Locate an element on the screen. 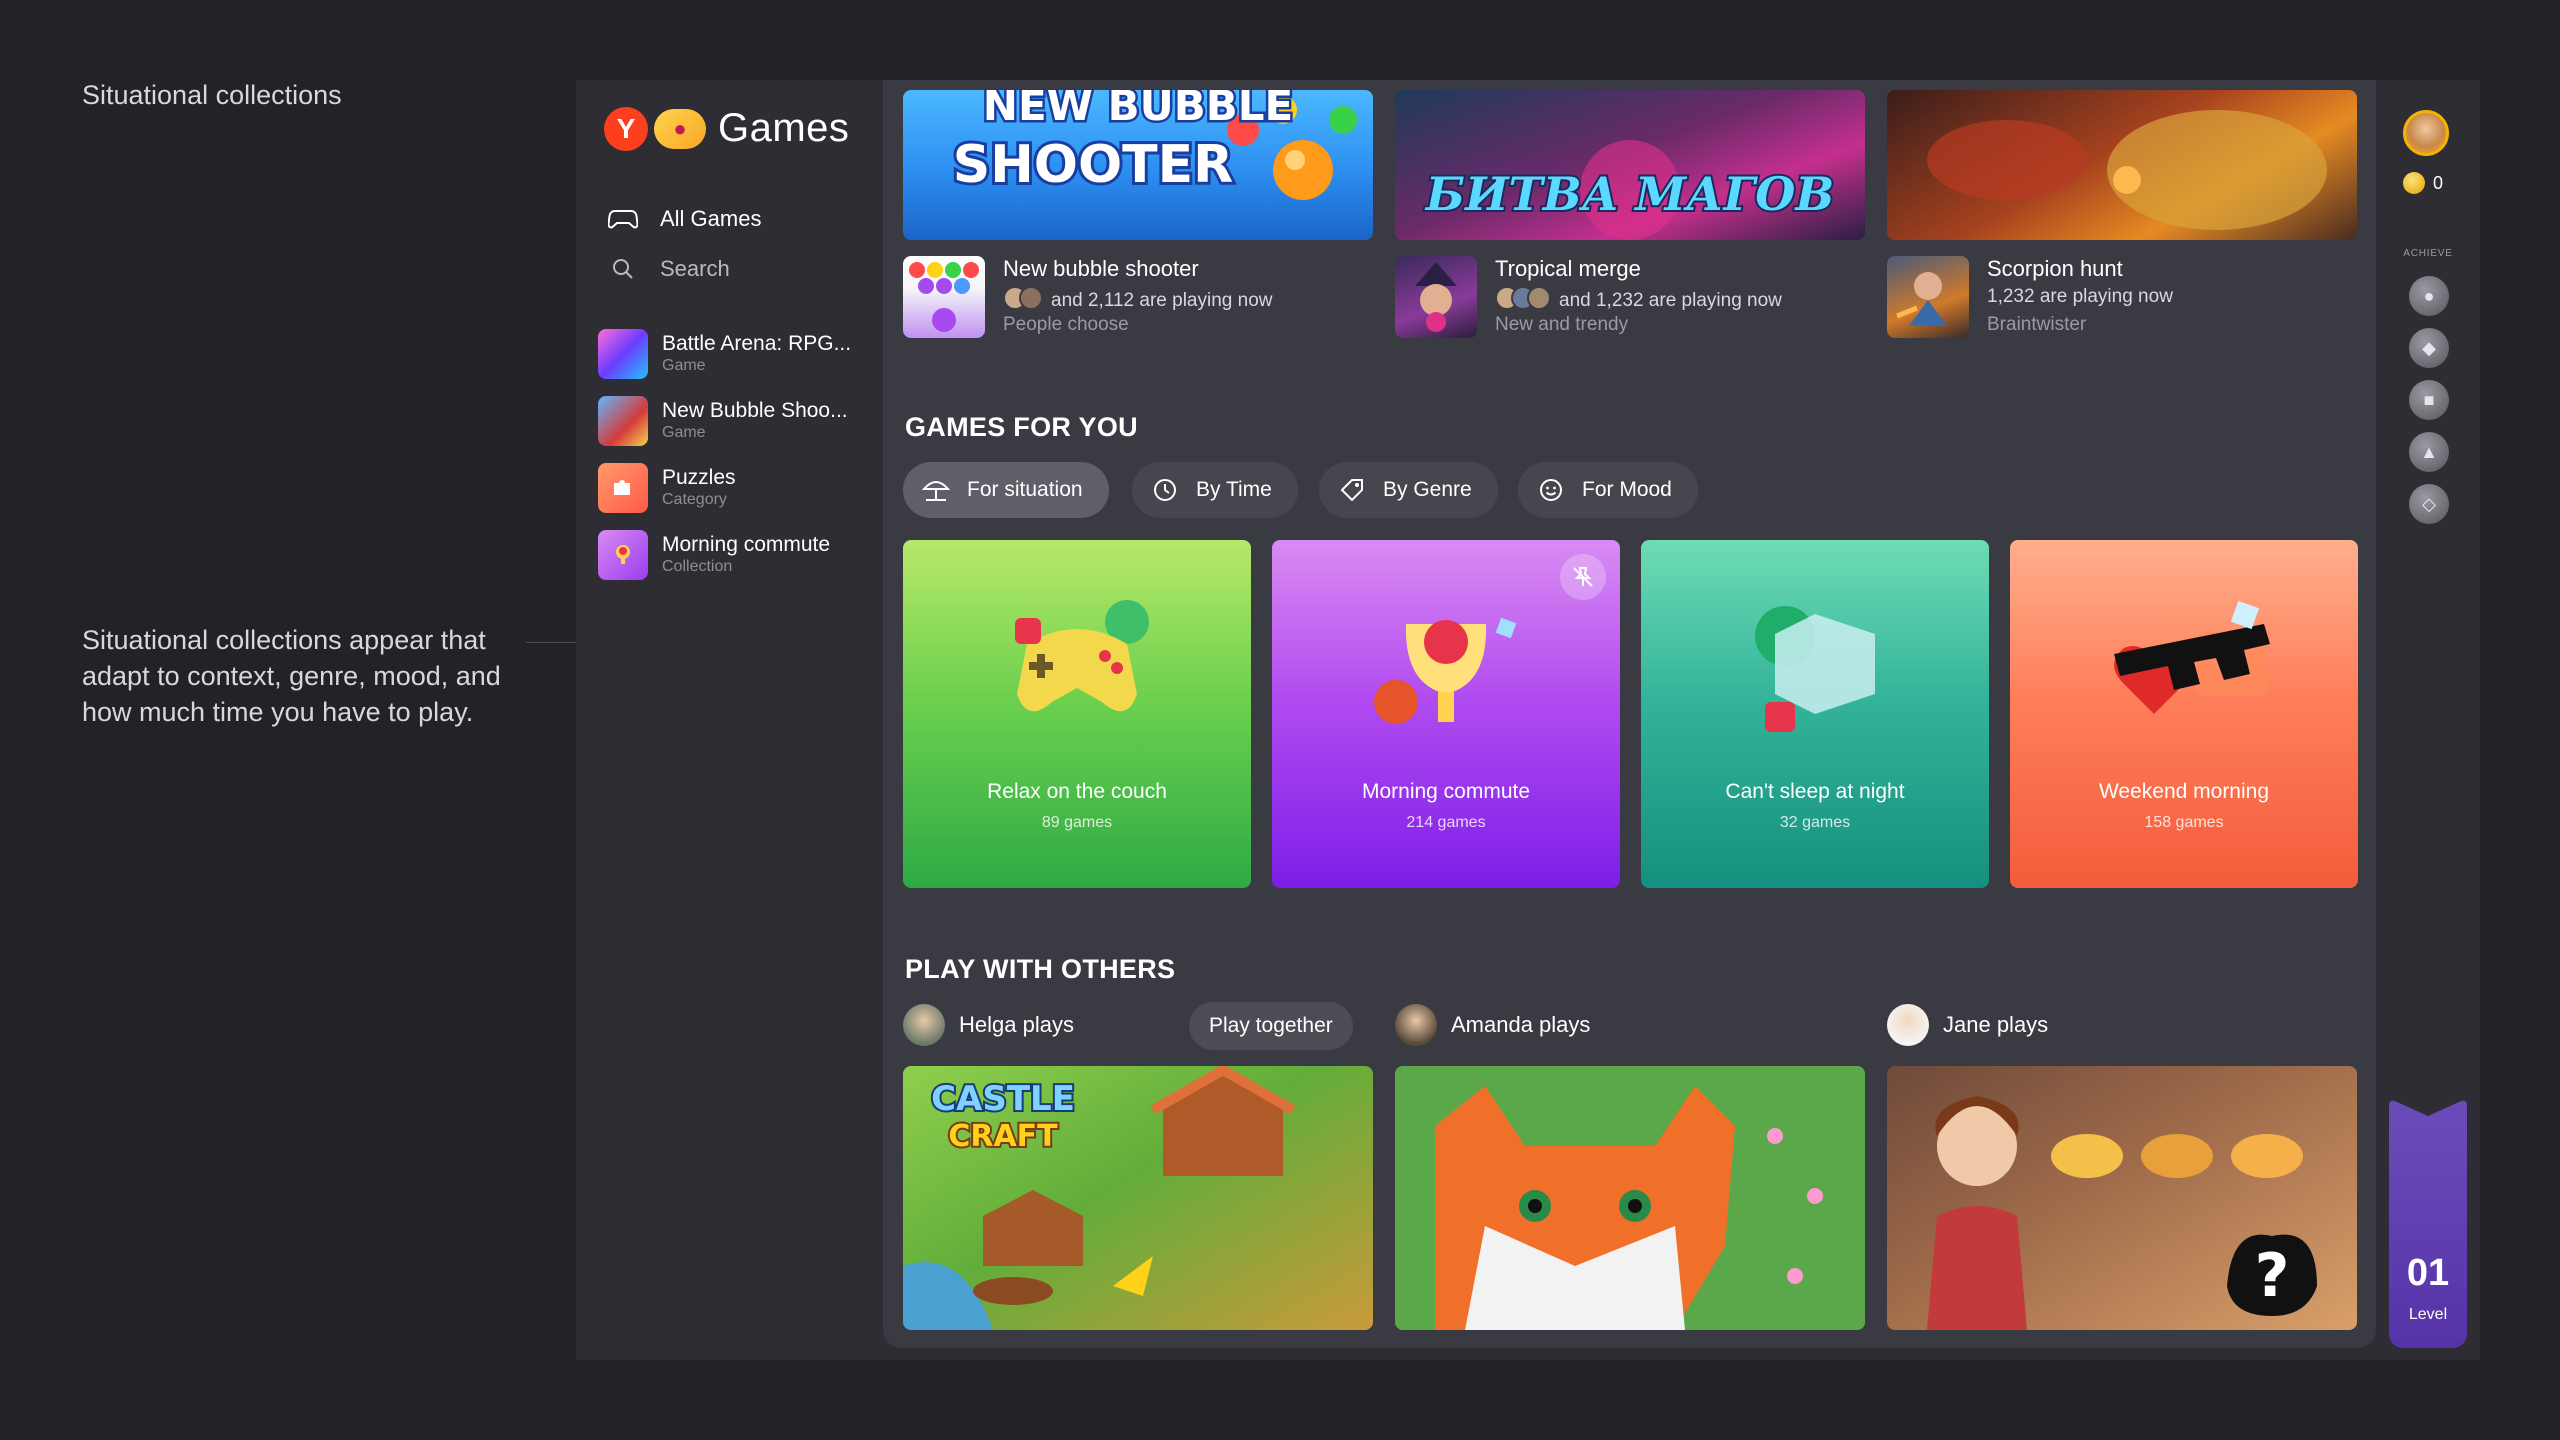  recent-item-battle-arena: Battle Arena: RPG... Game is located at coordinates (738, 354).